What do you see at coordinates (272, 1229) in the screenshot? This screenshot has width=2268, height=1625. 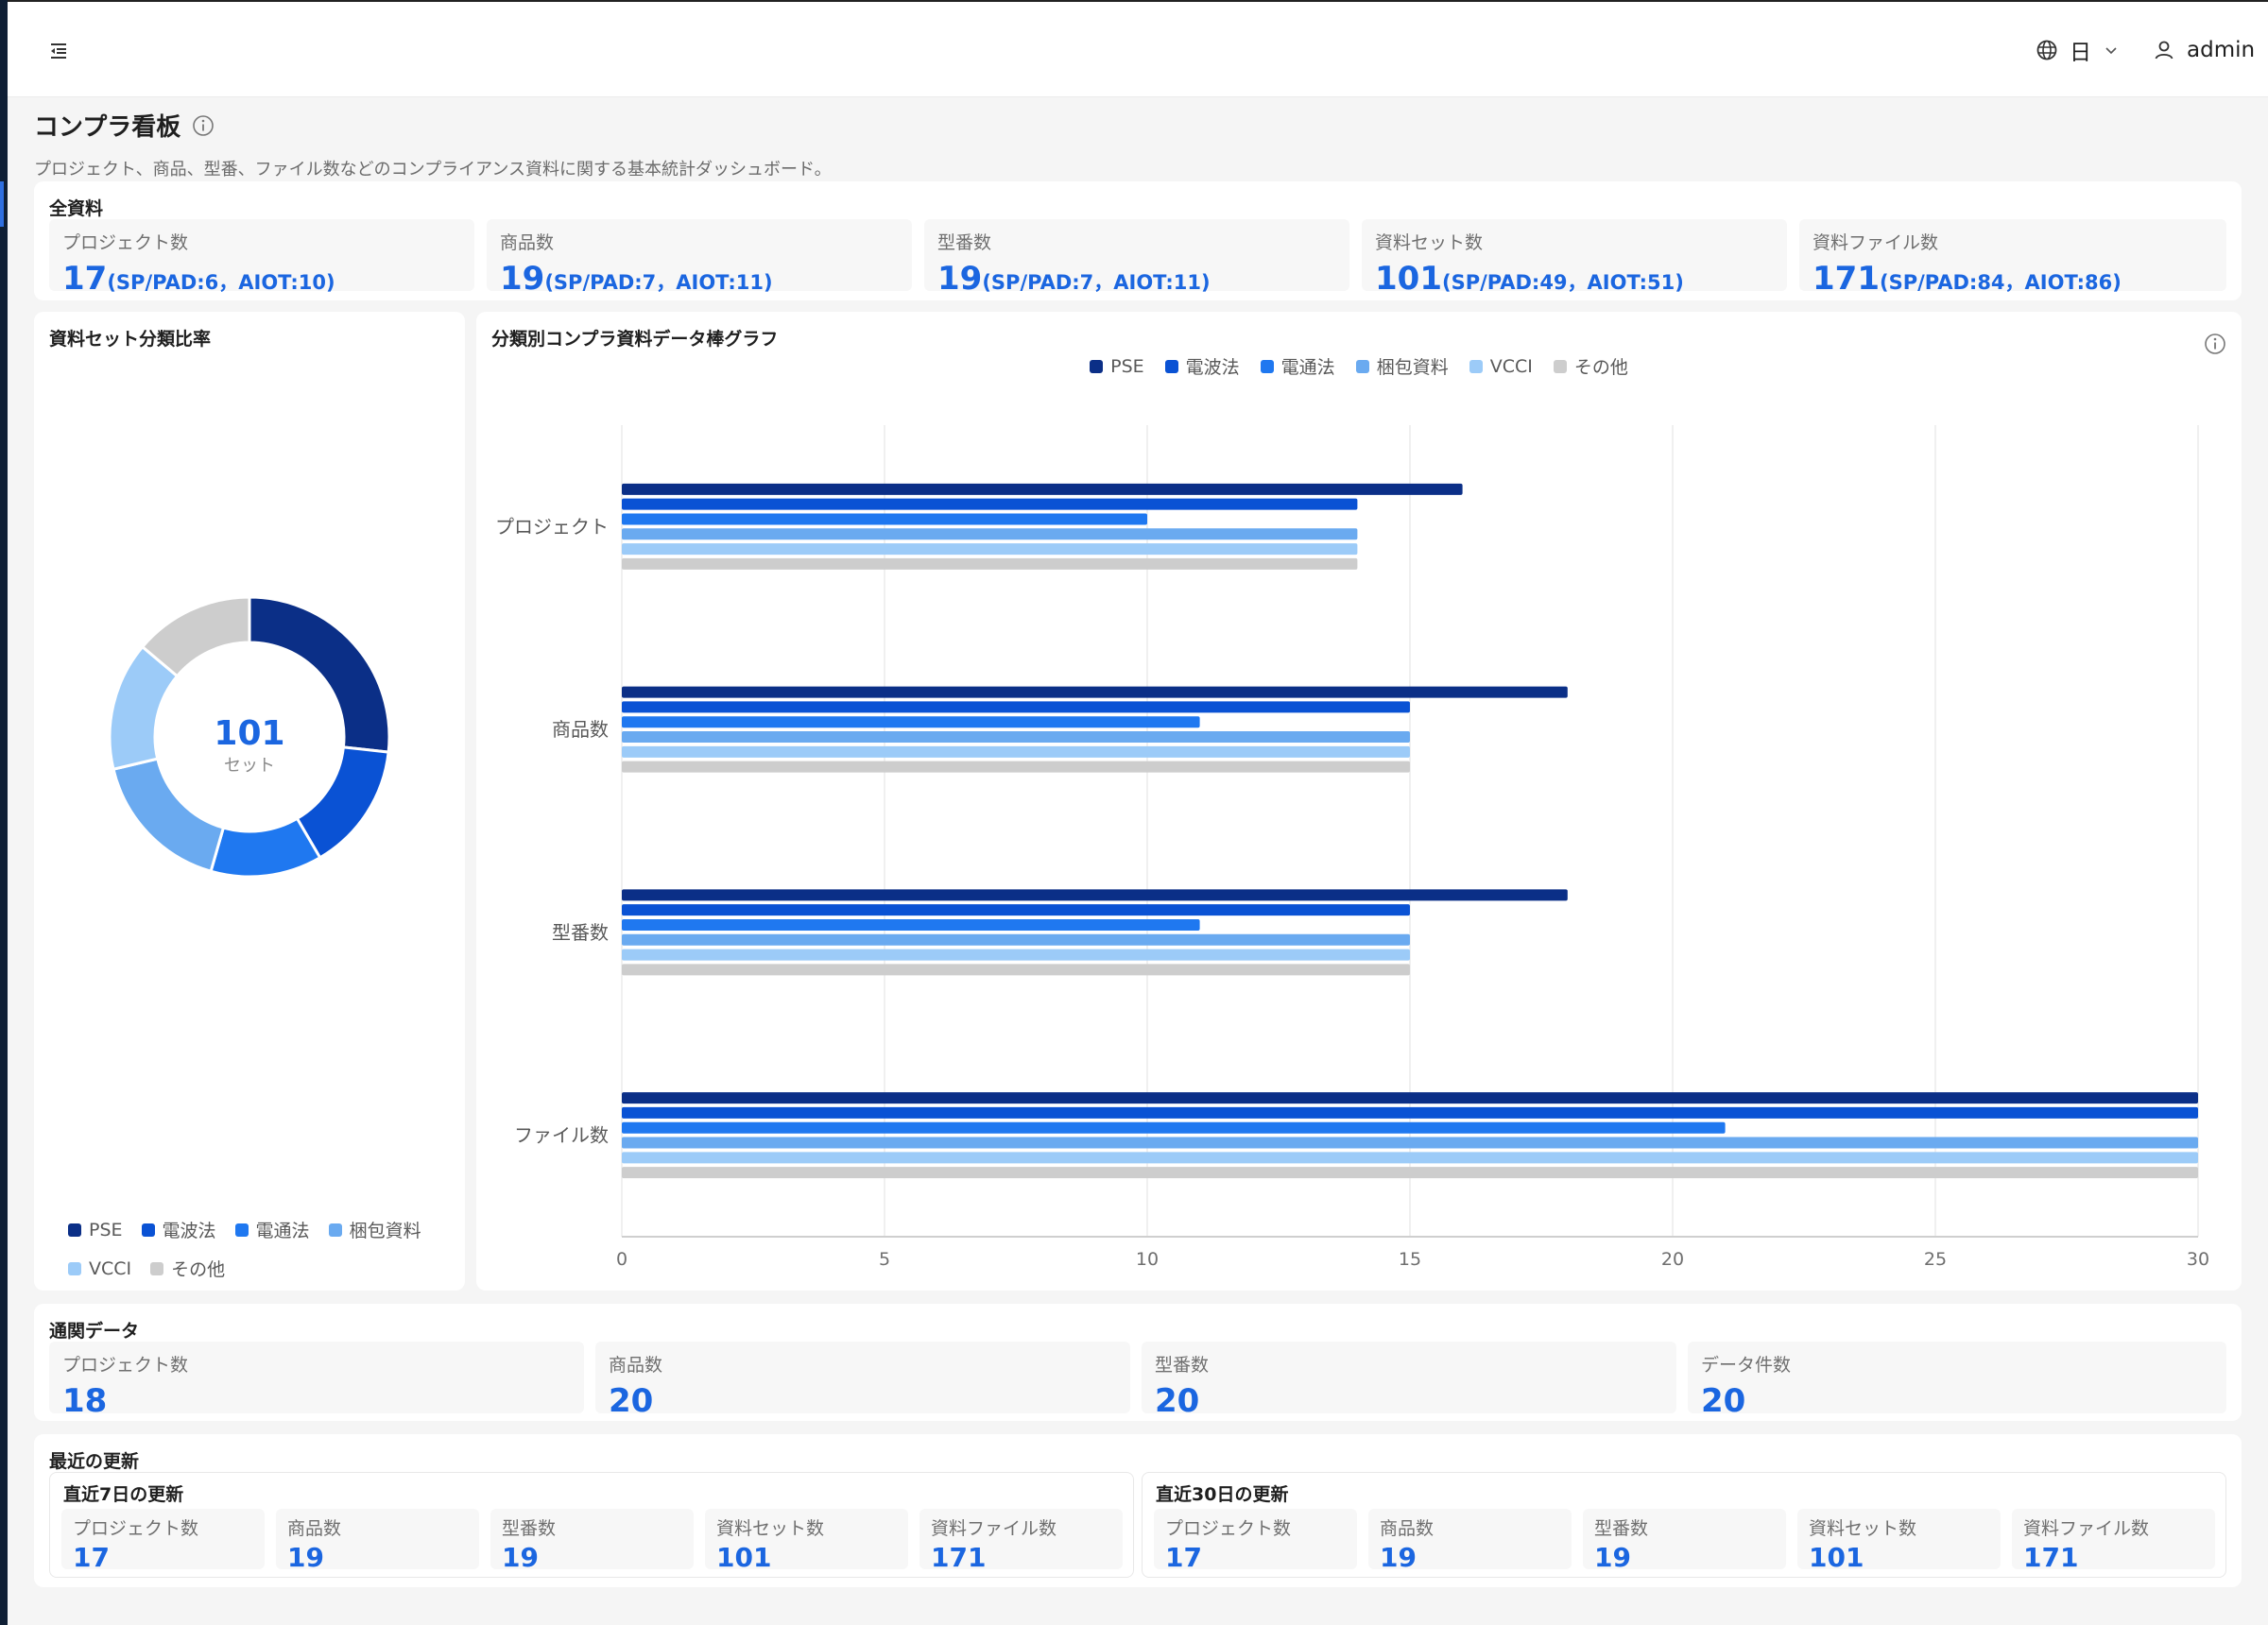 I see `donut-legend-item: 電通法` at bounding box center [272, 1229].